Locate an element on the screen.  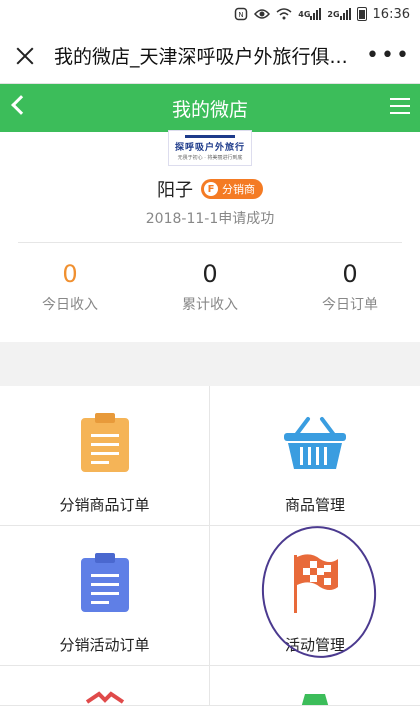
app-header: 我的微店 is located at coordinates (210, 108).